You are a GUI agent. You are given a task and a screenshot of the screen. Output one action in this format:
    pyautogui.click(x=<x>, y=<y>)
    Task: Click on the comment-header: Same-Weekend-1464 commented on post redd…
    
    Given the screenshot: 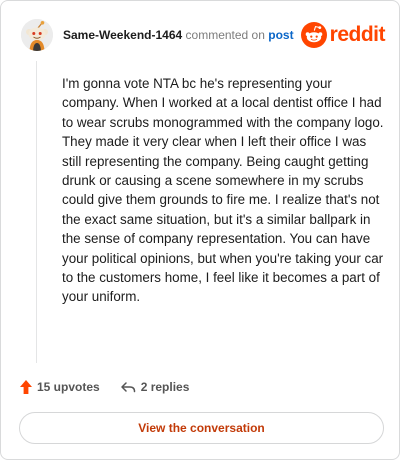 What is the action you would take?
    pyautogui.click(x=203, y=35)
    